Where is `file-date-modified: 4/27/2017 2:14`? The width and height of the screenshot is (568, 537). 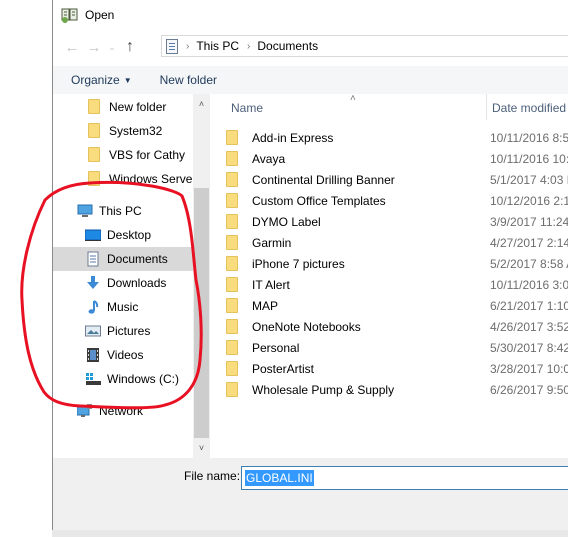
file-date-modified: 4/27/2017 2:14 is located at coordinates (529, 243).